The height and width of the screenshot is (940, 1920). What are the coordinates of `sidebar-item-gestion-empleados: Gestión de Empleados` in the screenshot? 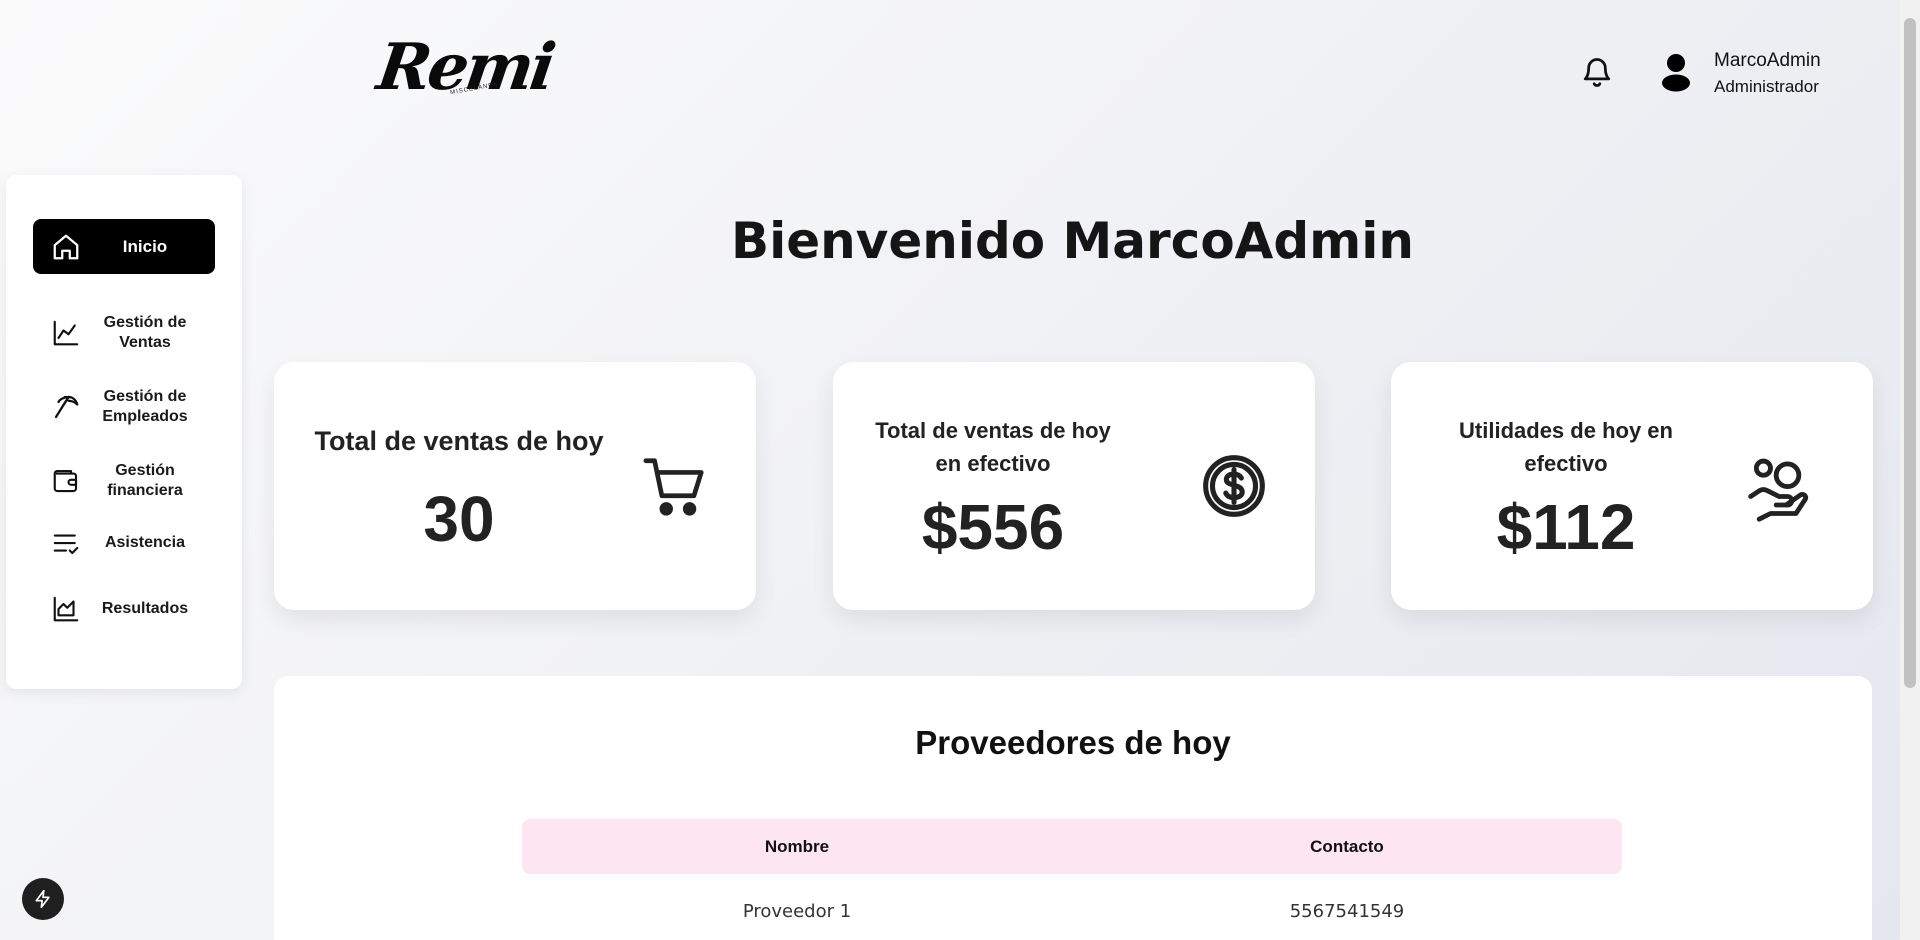 It's located at (124, 406).